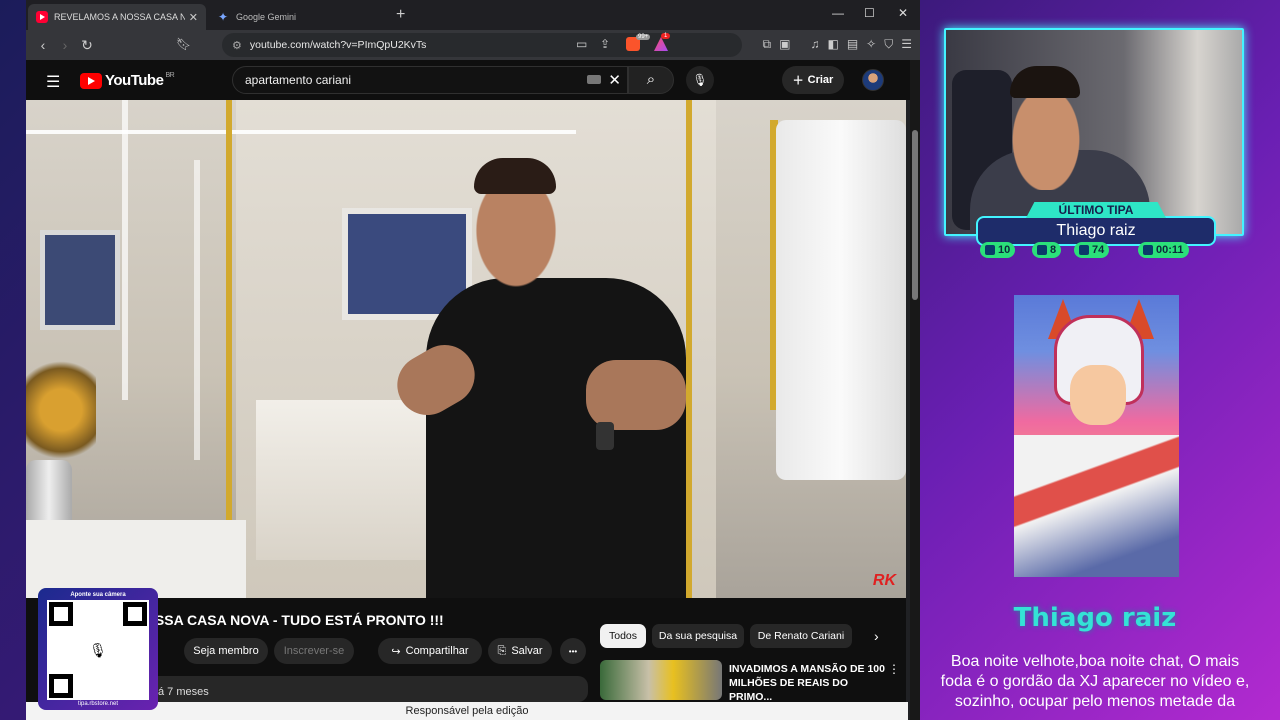  Describe the element at coordinates (183, 692) in the screenshot. I see `upload-age: á 7 meses` at that location.